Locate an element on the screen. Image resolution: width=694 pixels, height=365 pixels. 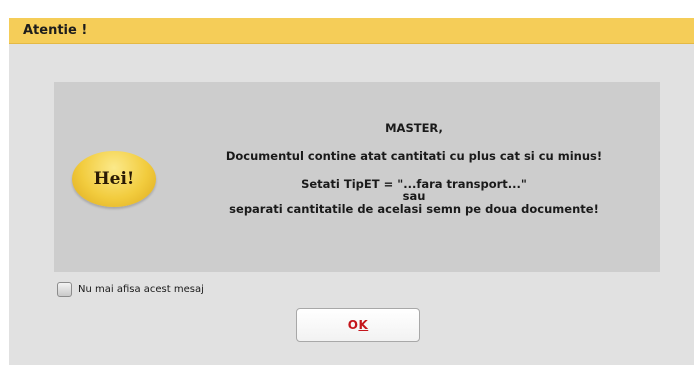
message-line-addressee: MASTER, is located at coordinates (414, 128).